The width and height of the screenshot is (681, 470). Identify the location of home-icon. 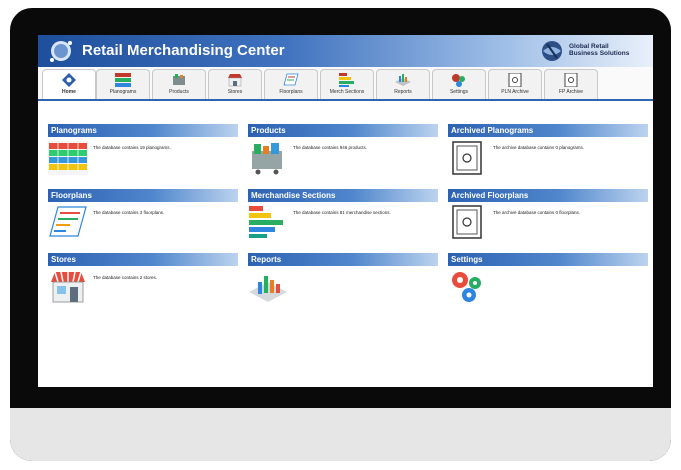
(69, 80).